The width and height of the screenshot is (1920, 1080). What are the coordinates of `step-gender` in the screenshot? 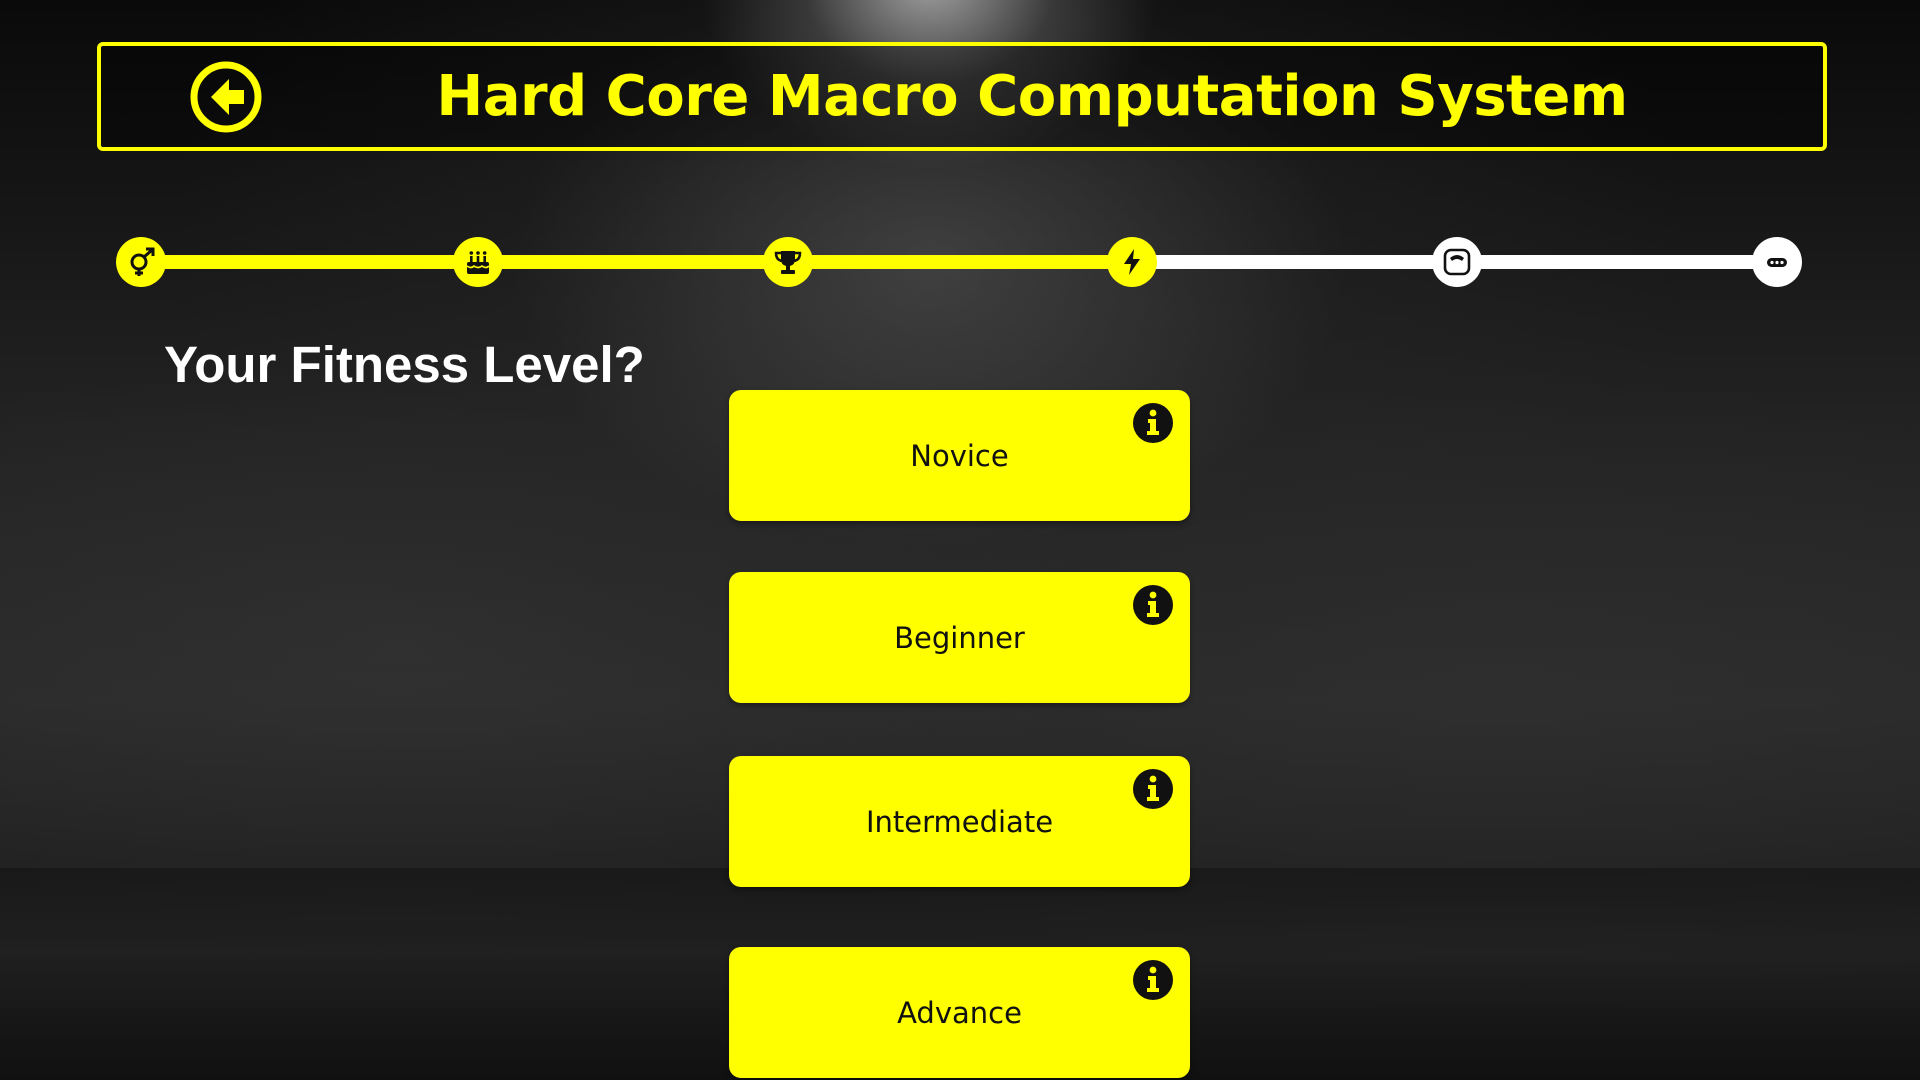 It's located at (141, 262).